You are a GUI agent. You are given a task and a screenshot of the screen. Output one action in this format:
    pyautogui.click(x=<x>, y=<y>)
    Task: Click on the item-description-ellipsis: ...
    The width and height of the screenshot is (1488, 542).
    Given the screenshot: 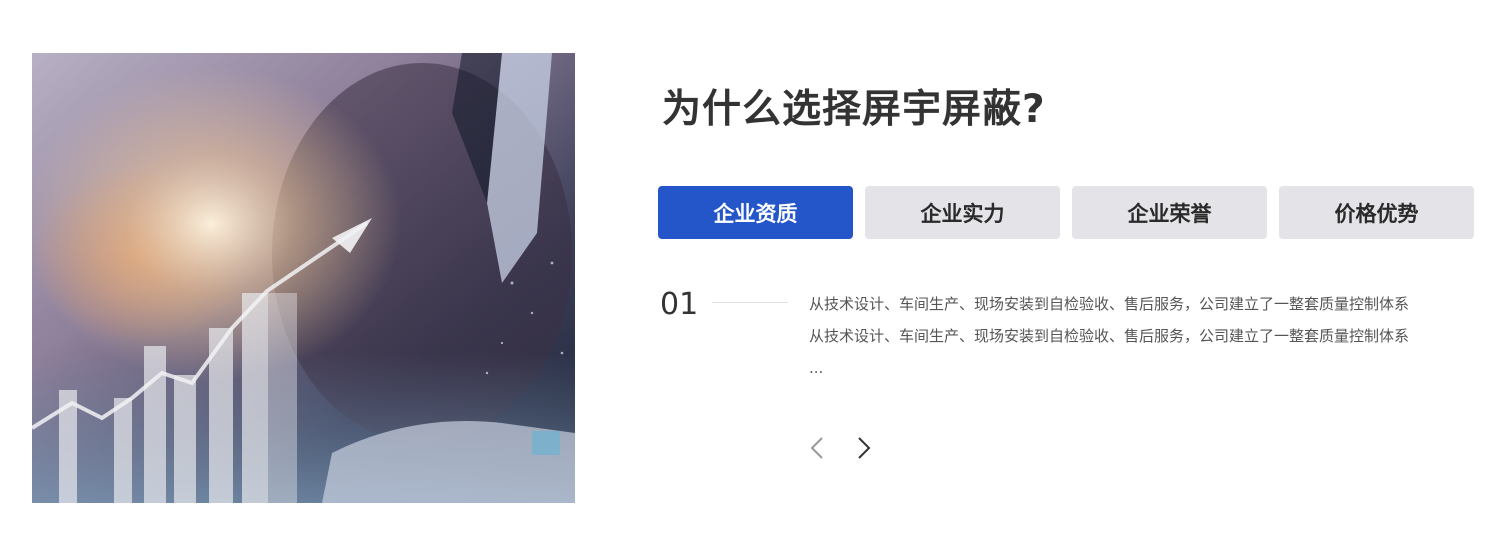 What is the action you would take?
    pyautogui.click(x=816, y=368)
    